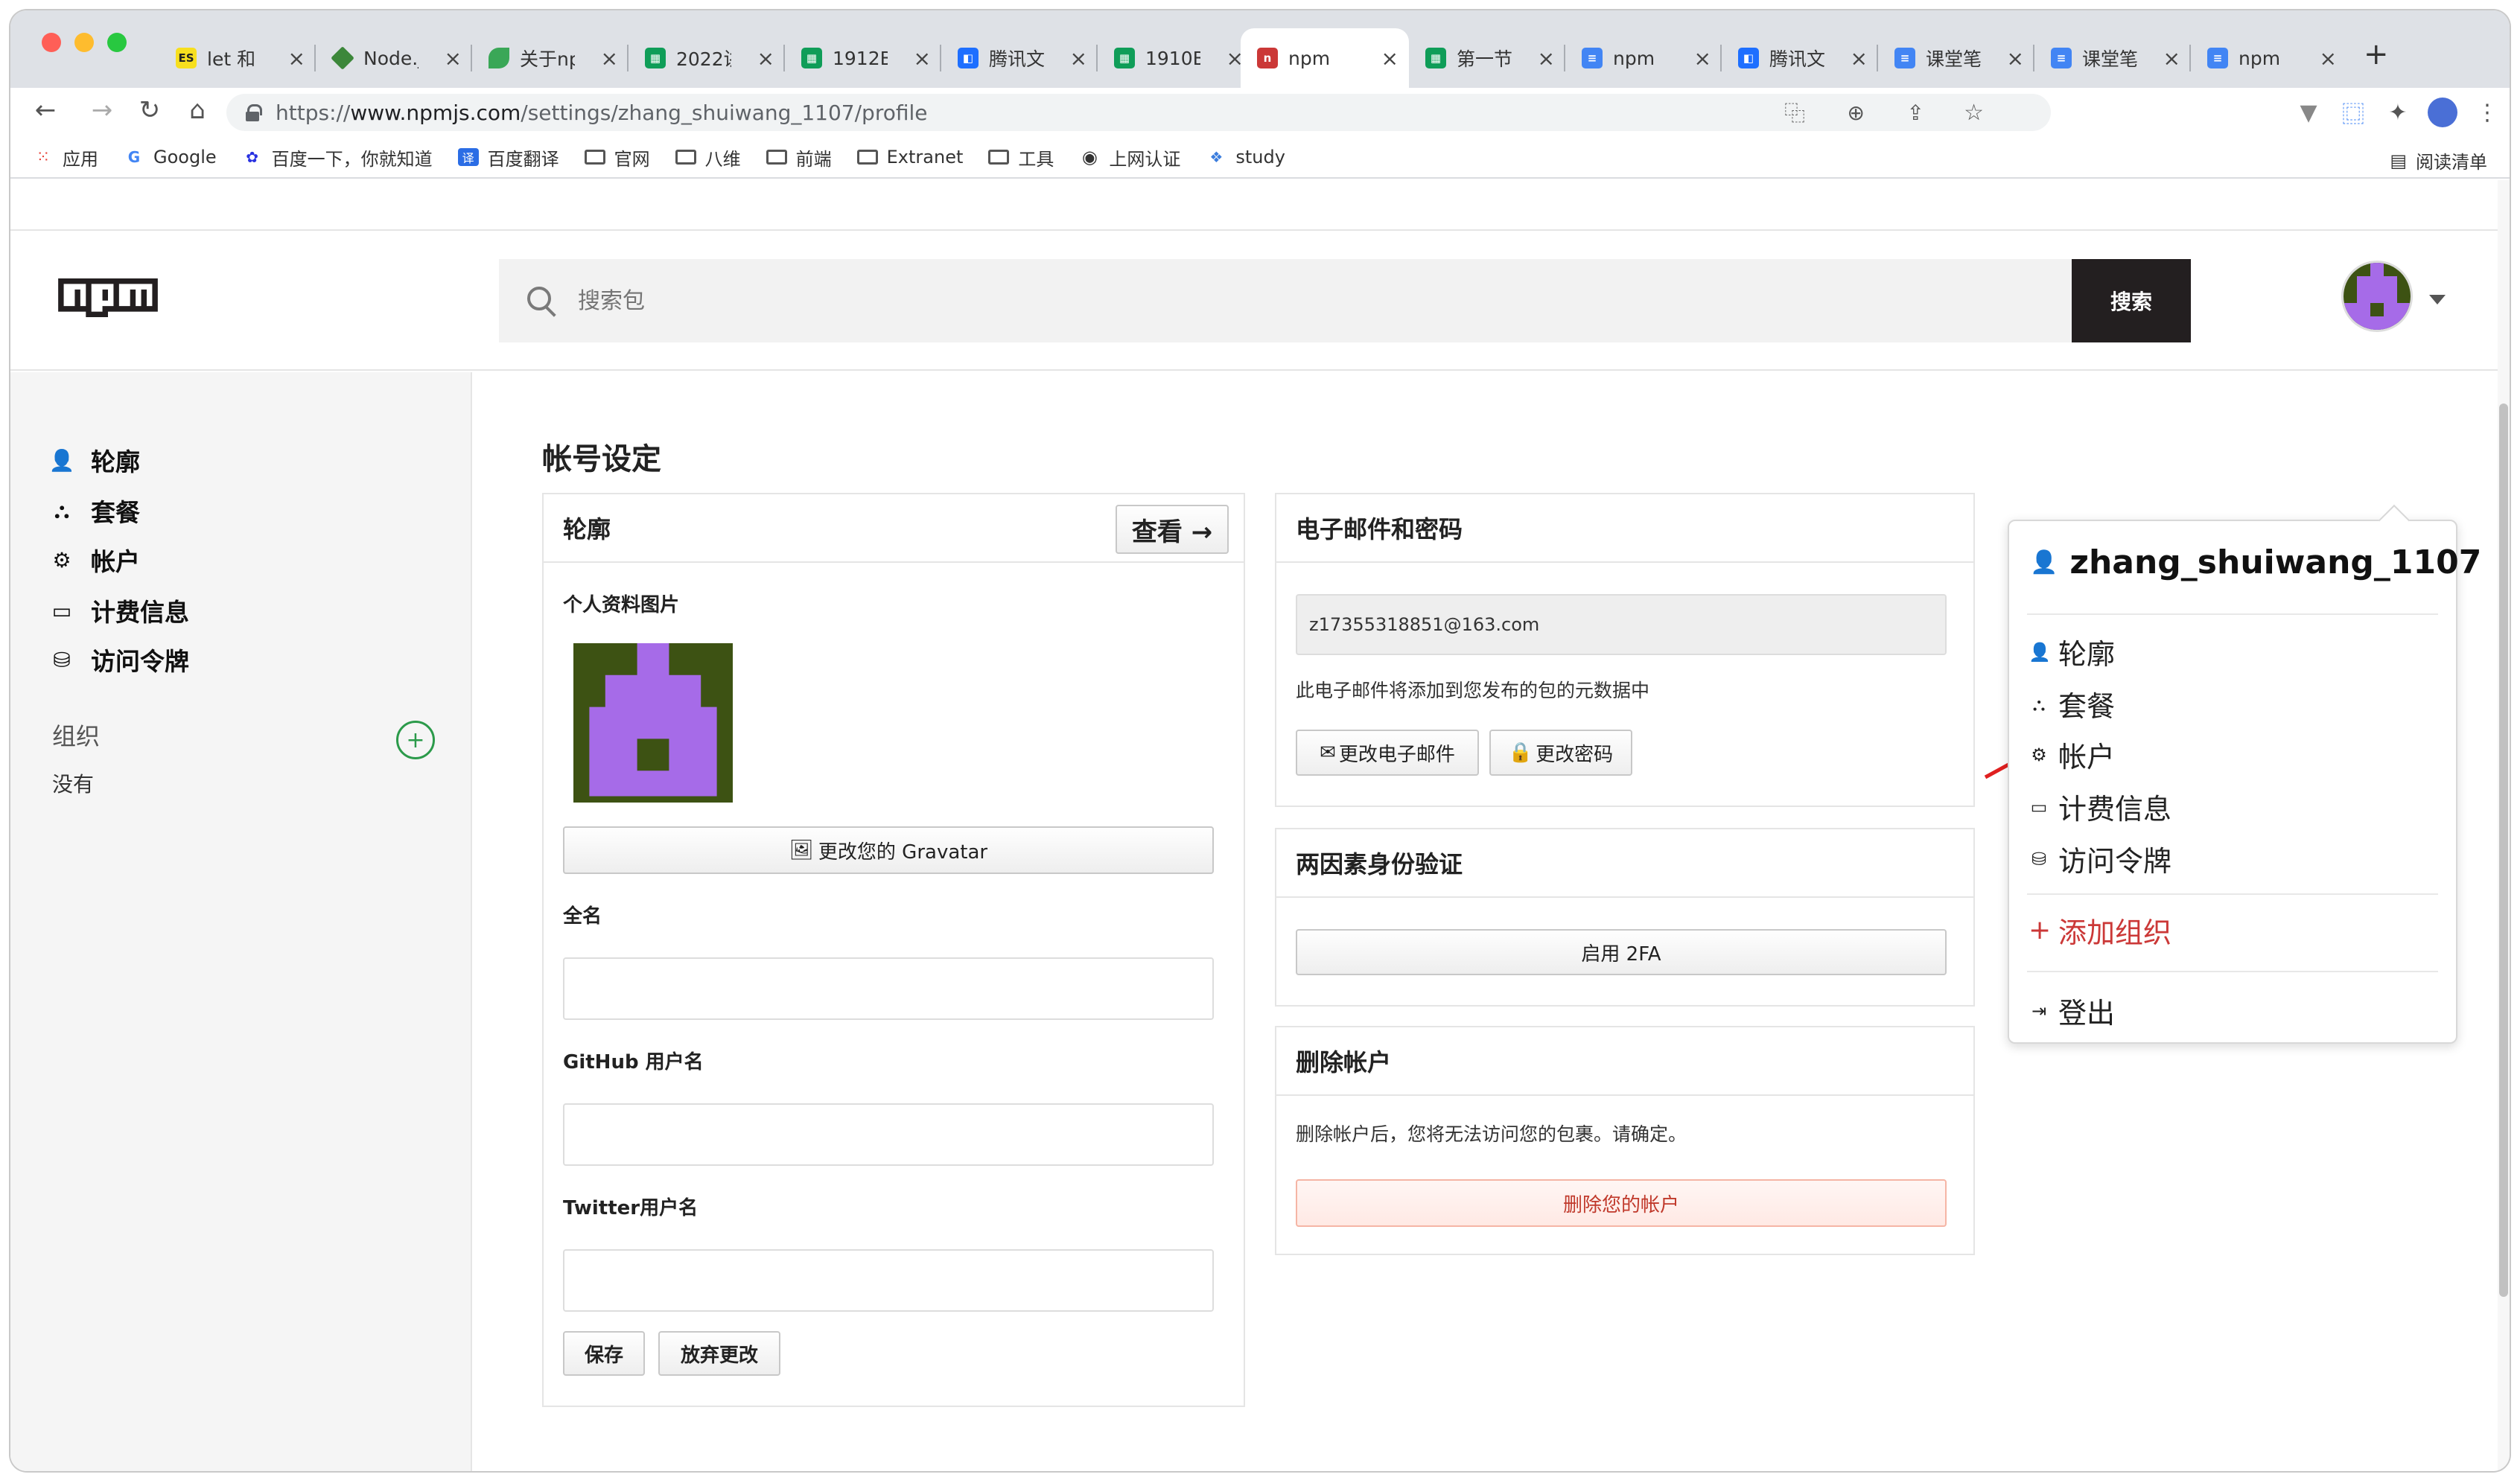 This screenshot has width=2520, height=1480. I want to click on change-gravatar-button: 🖼 更改您的 Gravatar, so click(888, 850).